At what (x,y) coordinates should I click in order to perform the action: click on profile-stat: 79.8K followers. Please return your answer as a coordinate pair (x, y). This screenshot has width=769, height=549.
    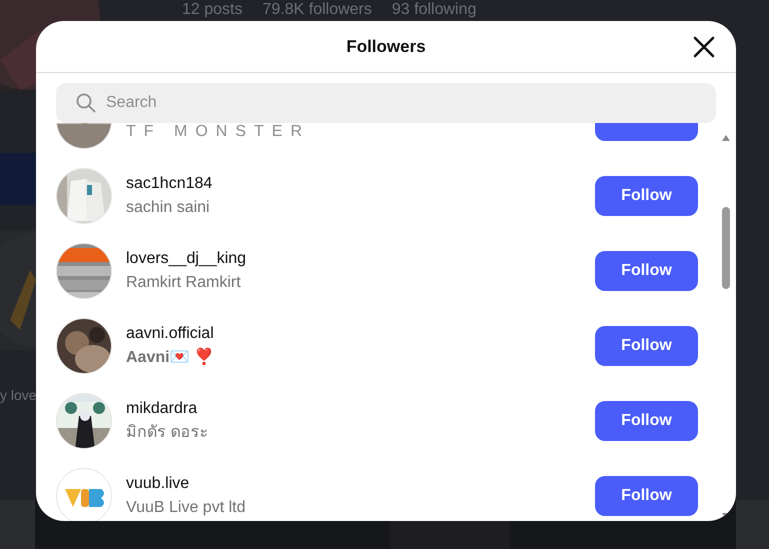
    Looking at the image, I should click on (317, 10).